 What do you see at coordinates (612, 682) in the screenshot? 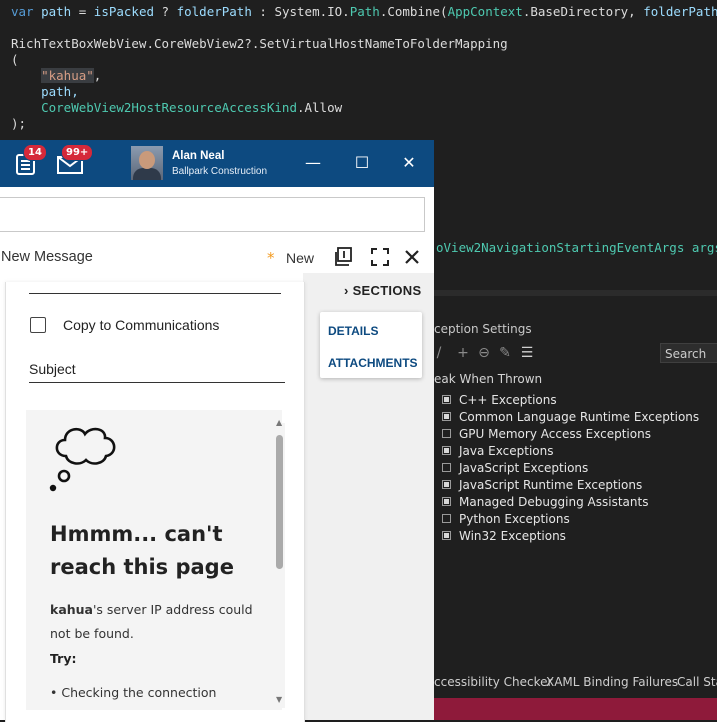
I see `tab-xaml-binding-failures: XAML Binding Failures` at bounding box center [612, 682].